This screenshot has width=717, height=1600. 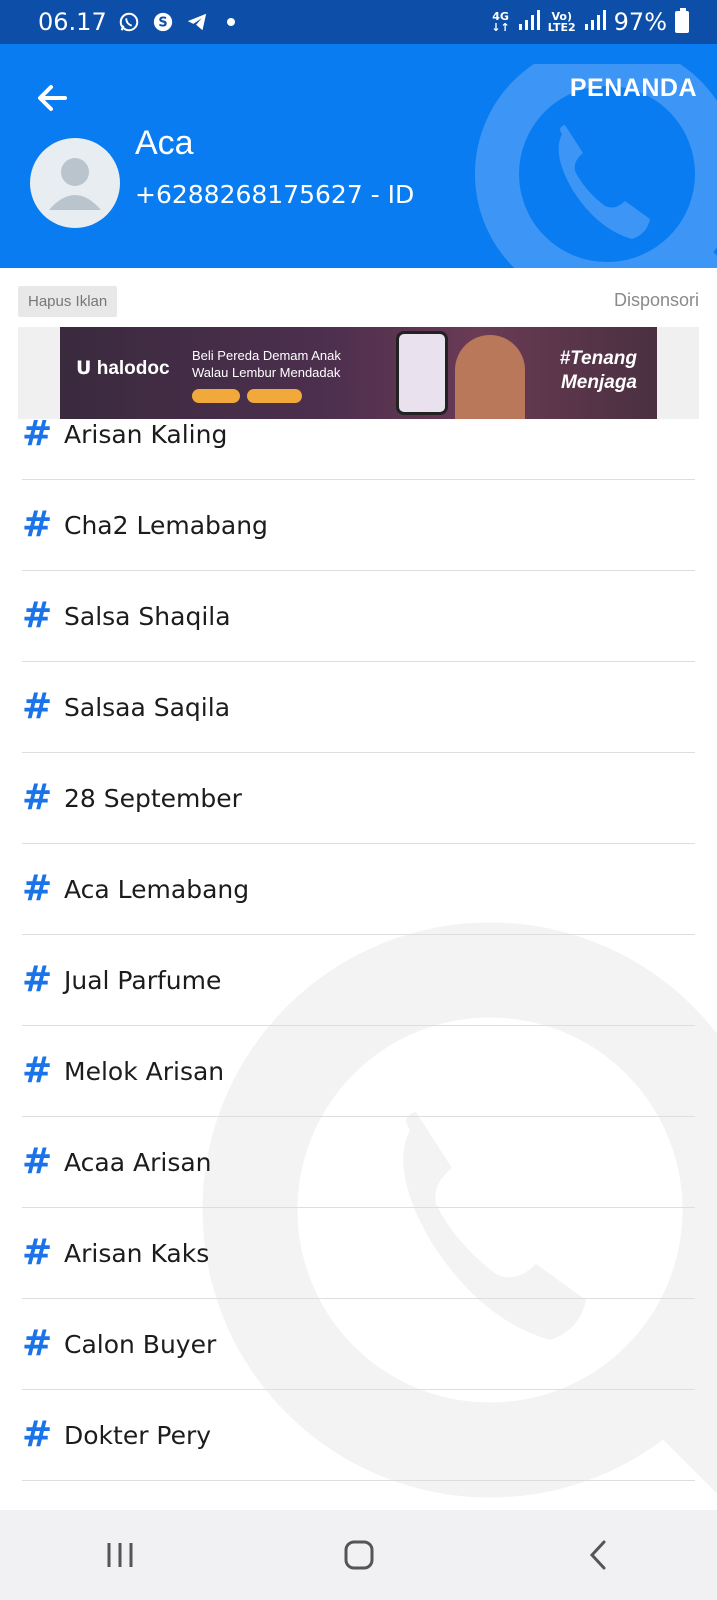 I want to click on ad-headline-2: Walau Lembur Mendadak, so click(x=266, y=372).